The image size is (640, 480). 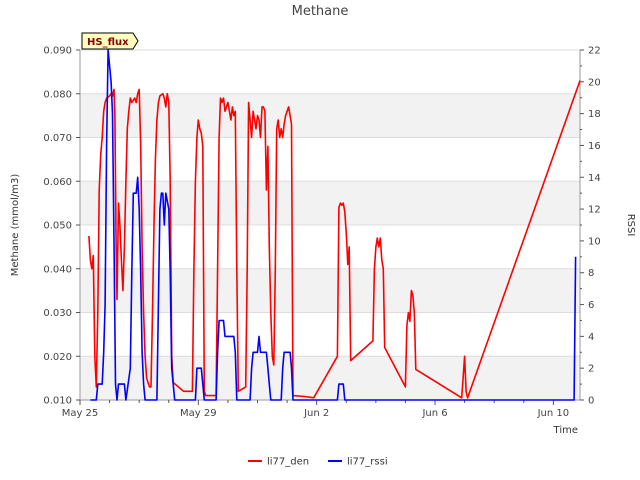 What do you see at coordinates (316, 413) in the screenshot?
I see `x-tick-label: Jun 2` at bounding box center [316, 413].